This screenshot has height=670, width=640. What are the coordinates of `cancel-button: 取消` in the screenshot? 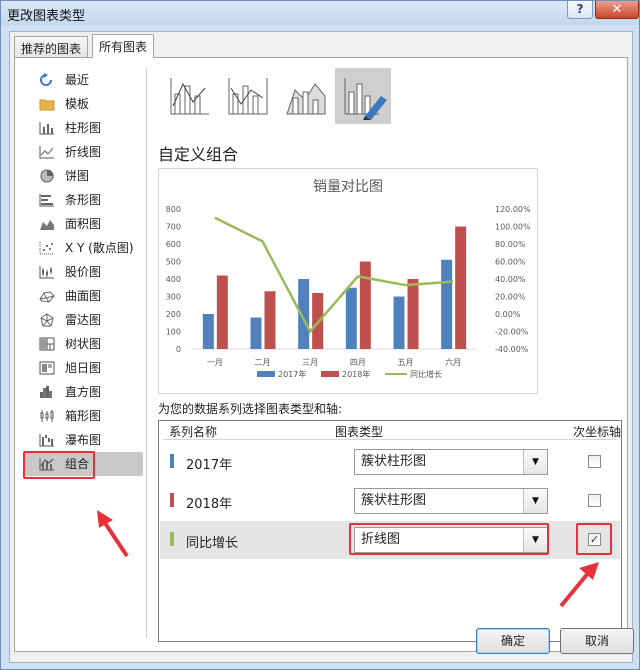 It's located at (597, 641).